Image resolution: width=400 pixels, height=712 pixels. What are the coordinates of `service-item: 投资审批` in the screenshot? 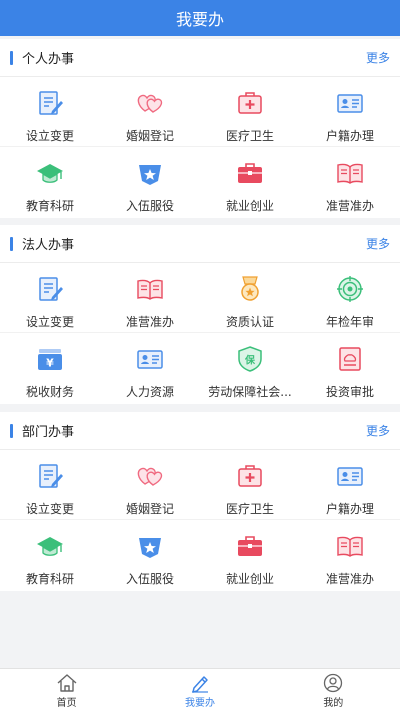 It's located at (350, 368).